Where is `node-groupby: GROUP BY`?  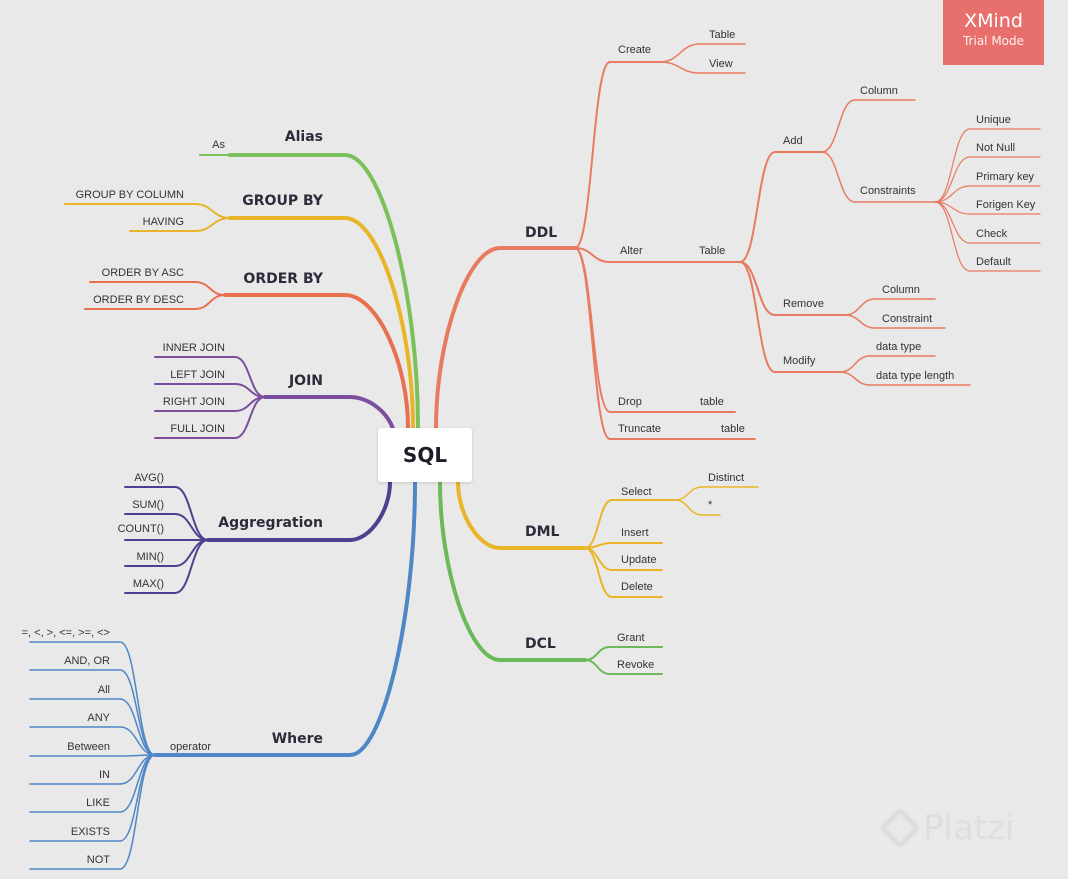
node-groupby: GROUP BY is located at coordinates (283, 201).